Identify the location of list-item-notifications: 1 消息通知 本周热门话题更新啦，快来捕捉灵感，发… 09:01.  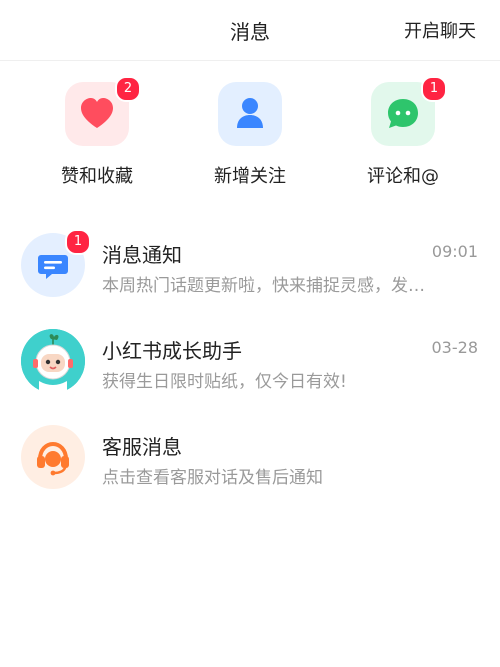
(250, 276).